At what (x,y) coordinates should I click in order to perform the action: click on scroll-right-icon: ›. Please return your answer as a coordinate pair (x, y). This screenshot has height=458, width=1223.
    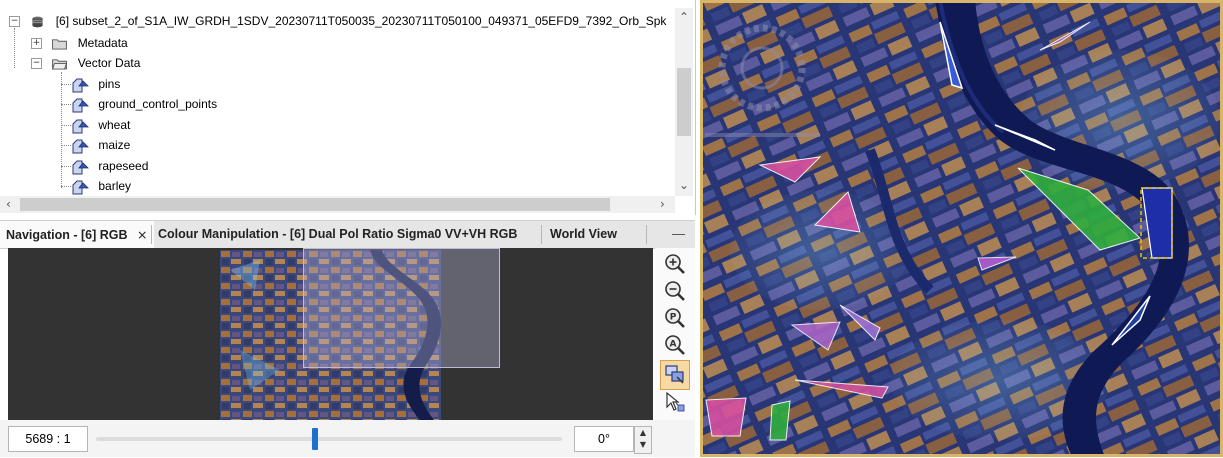
    Looking at the image, I should click on (662, 204).